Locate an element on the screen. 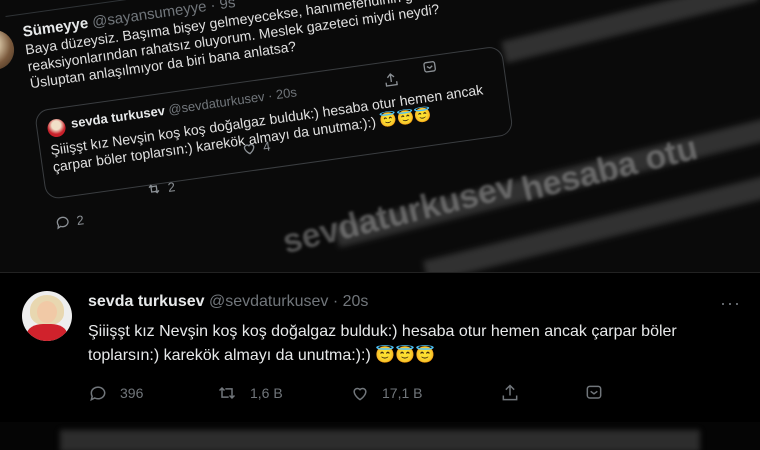 The height and width of the screenshot is (450, 760). tweet-actions: 396 1,6 B 17,1 B is located at coordinates (403, 395).